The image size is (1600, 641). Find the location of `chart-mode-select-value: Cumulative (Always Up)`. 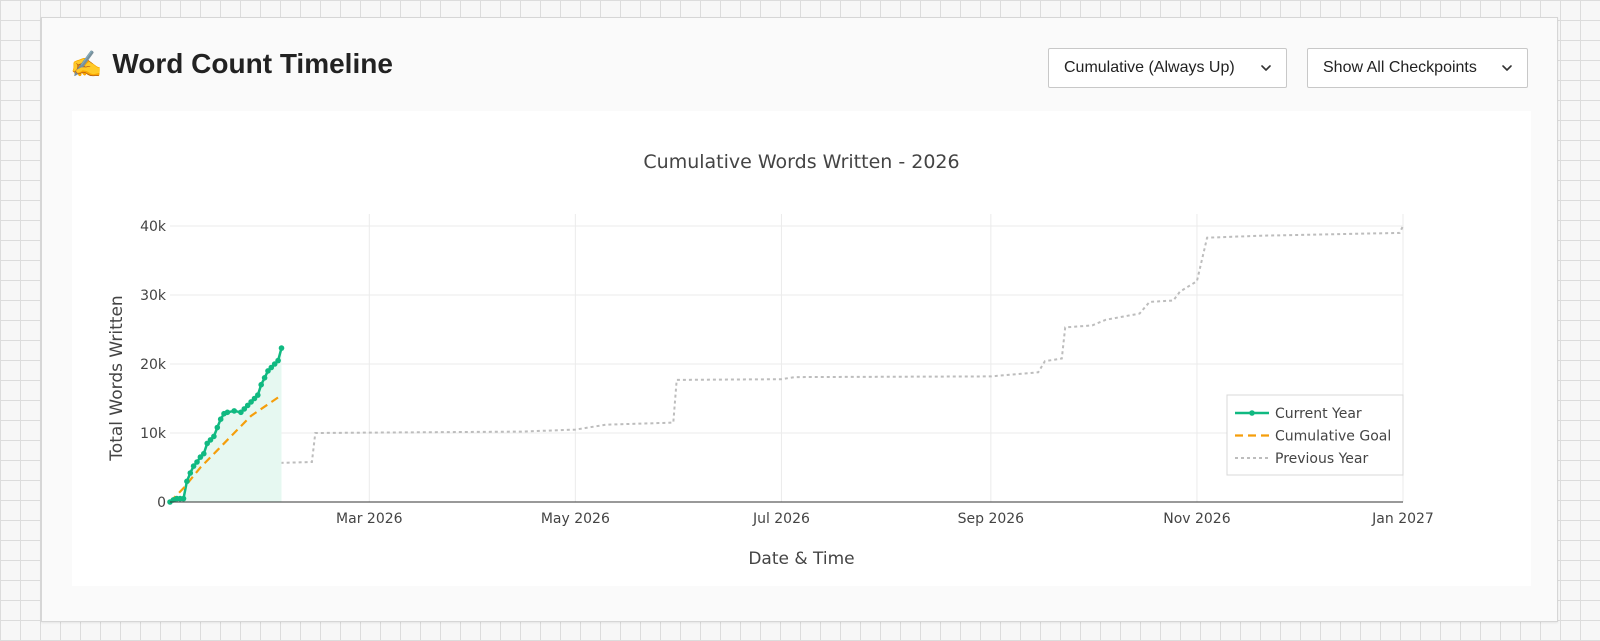

chart-mode-select-value: Cumulative (Always Up) is located at coordinates (1149, 67).